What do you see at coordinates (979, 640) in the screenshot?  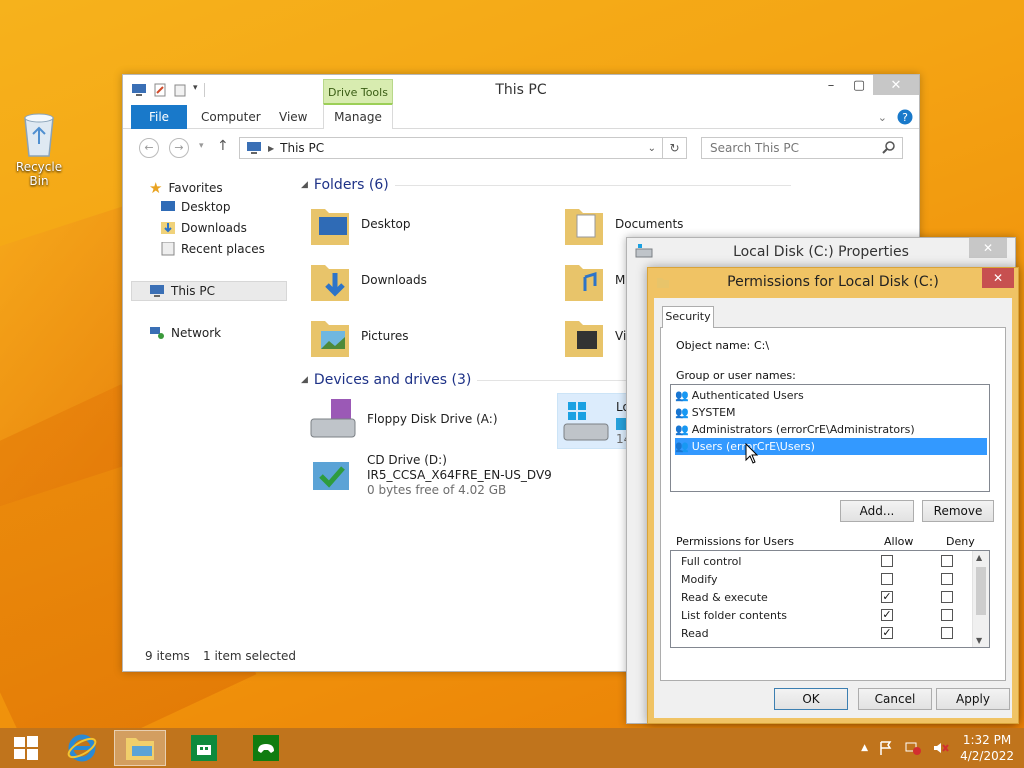 I see `scroll-down-icon: ▼` at bounding box center [979, 640].